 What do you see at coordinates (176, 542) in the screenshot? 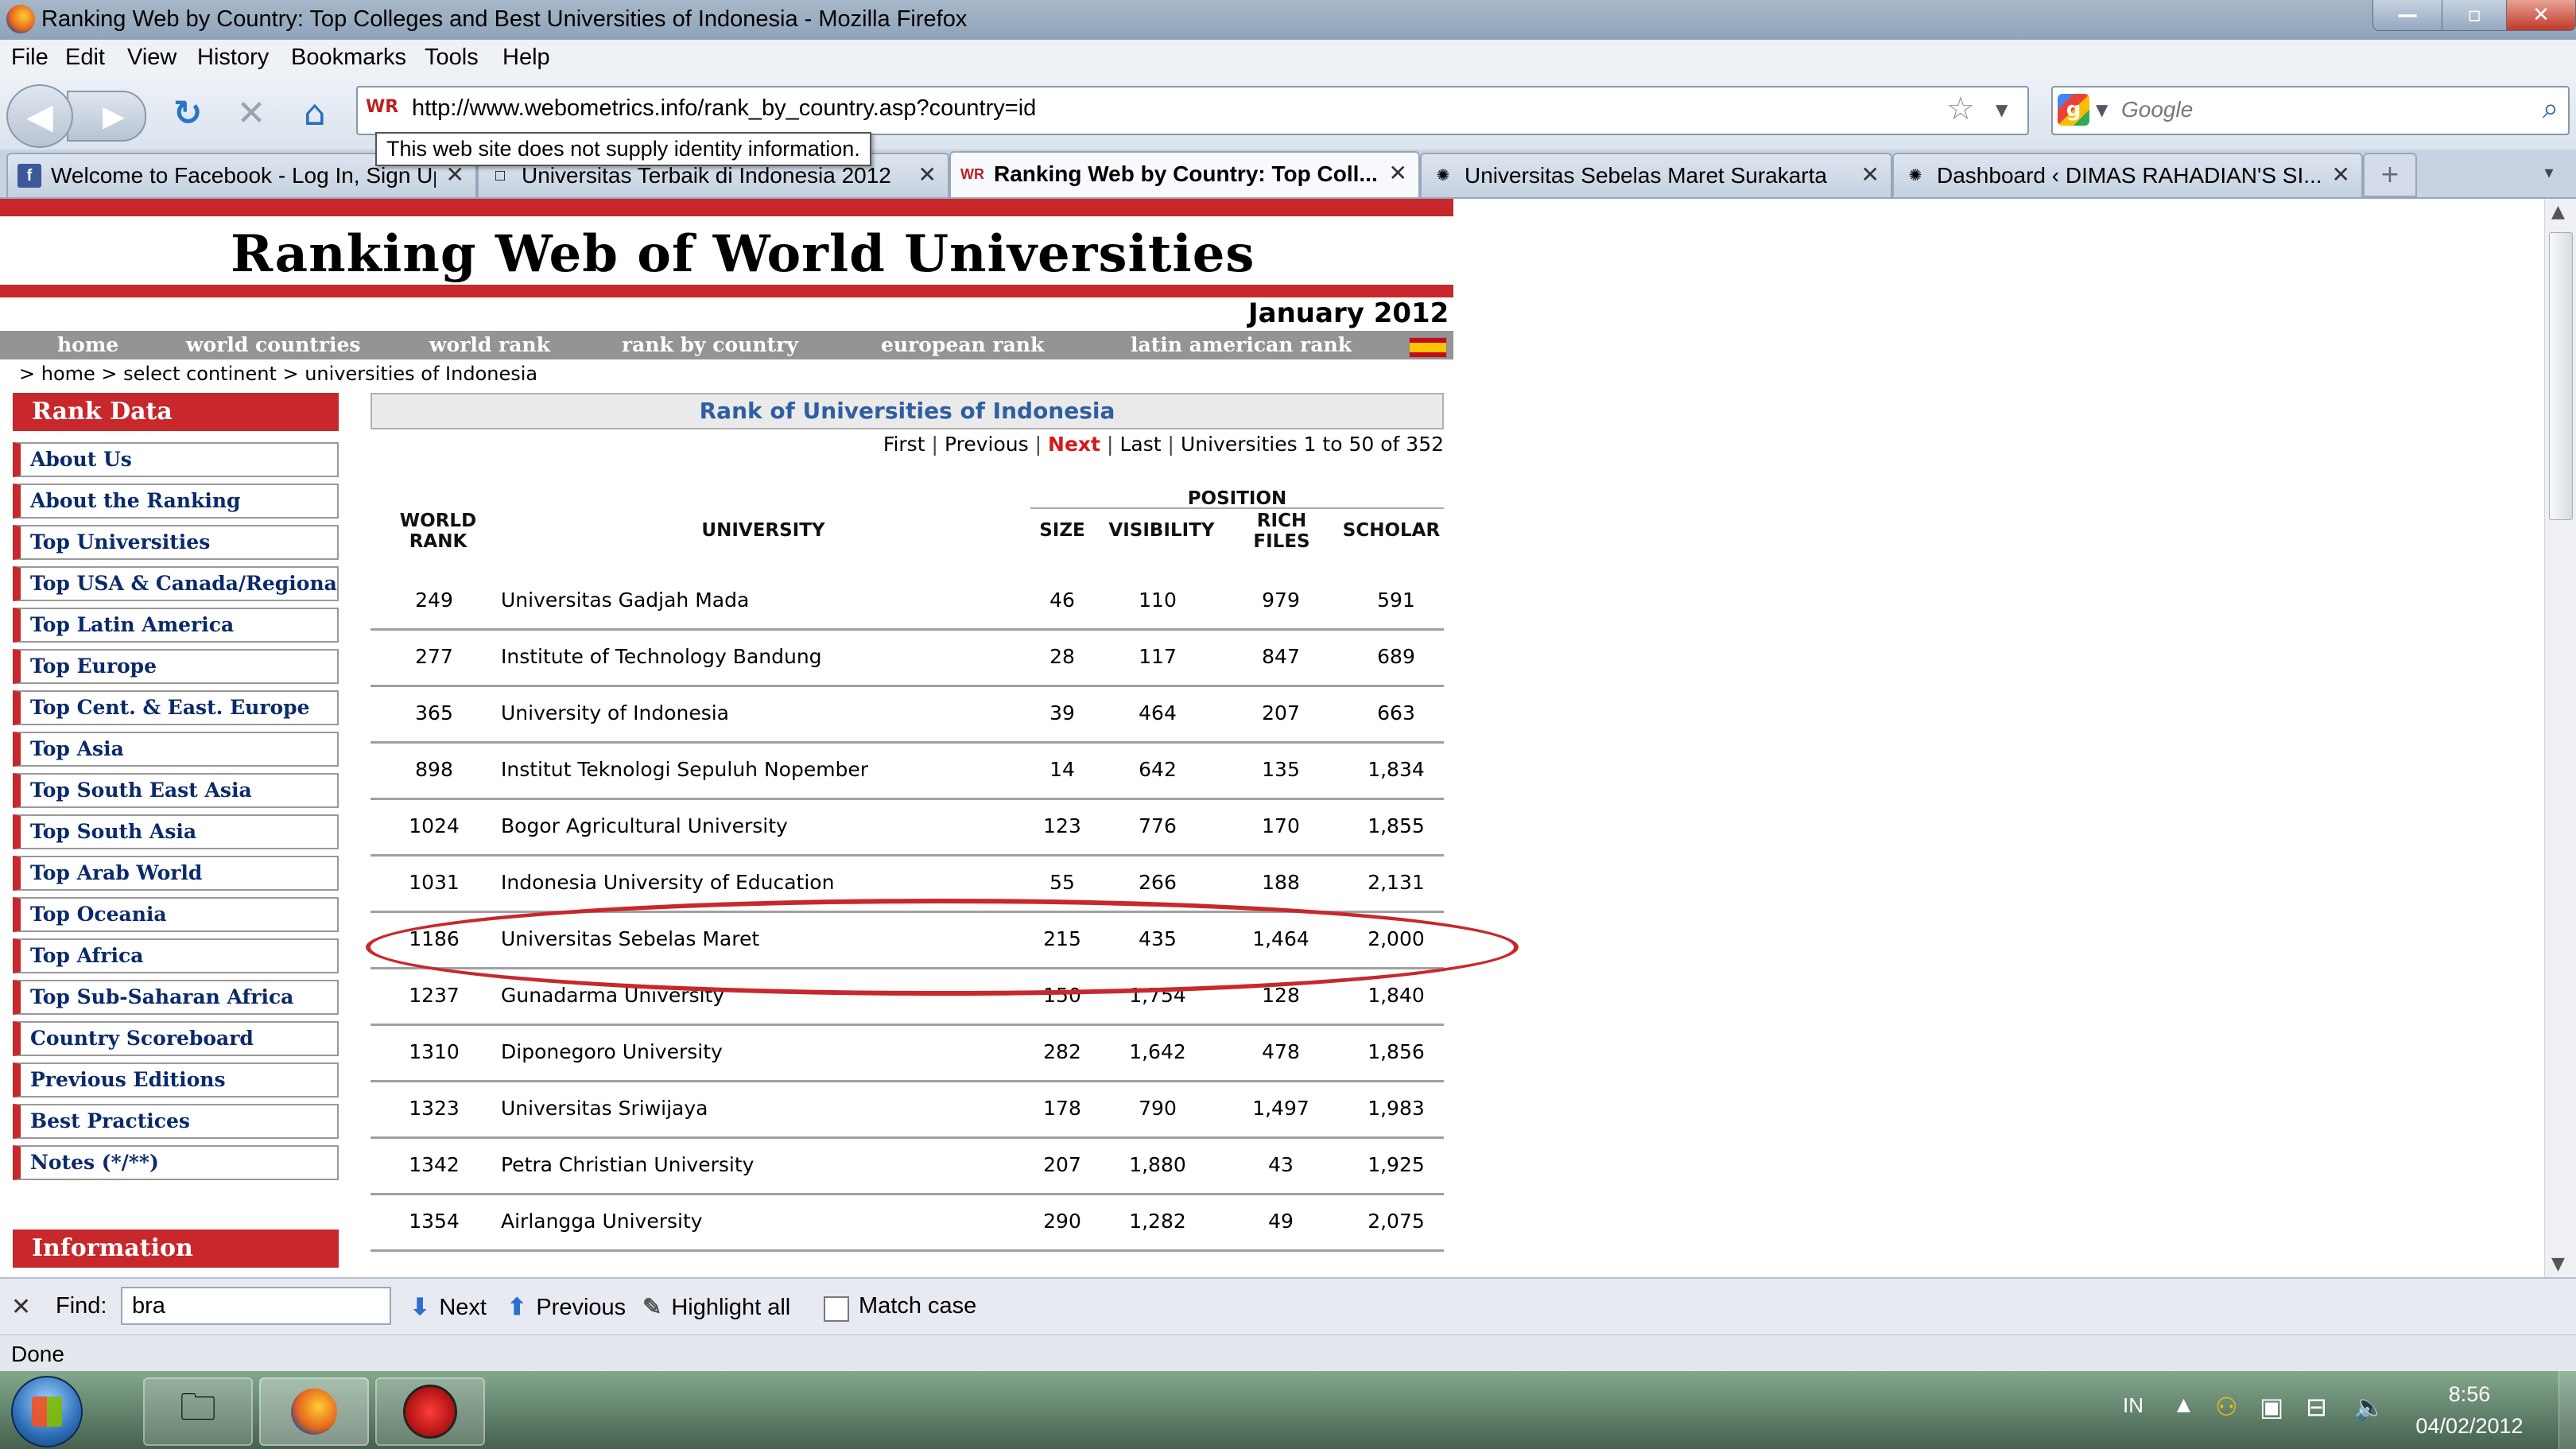
I see `sidebar-item-top-universities: Top Universities` at bounding box center [176, 542].